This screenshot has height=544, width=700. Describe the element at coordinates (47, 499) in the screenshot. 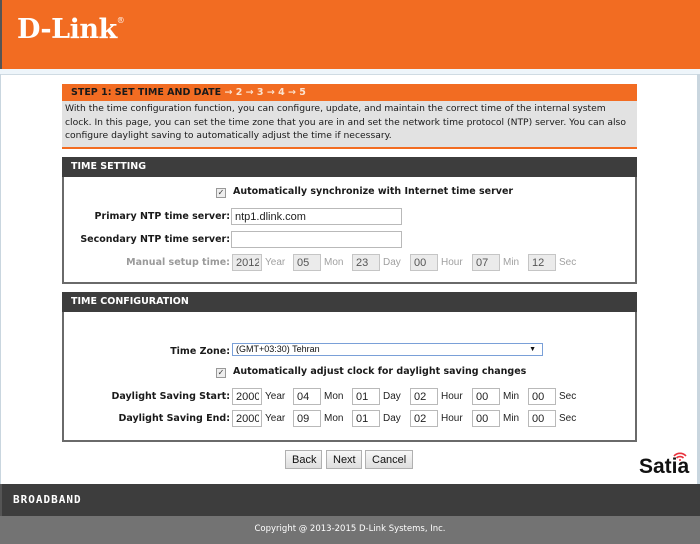

I see `broadband-label: BROADBAND` at that location.